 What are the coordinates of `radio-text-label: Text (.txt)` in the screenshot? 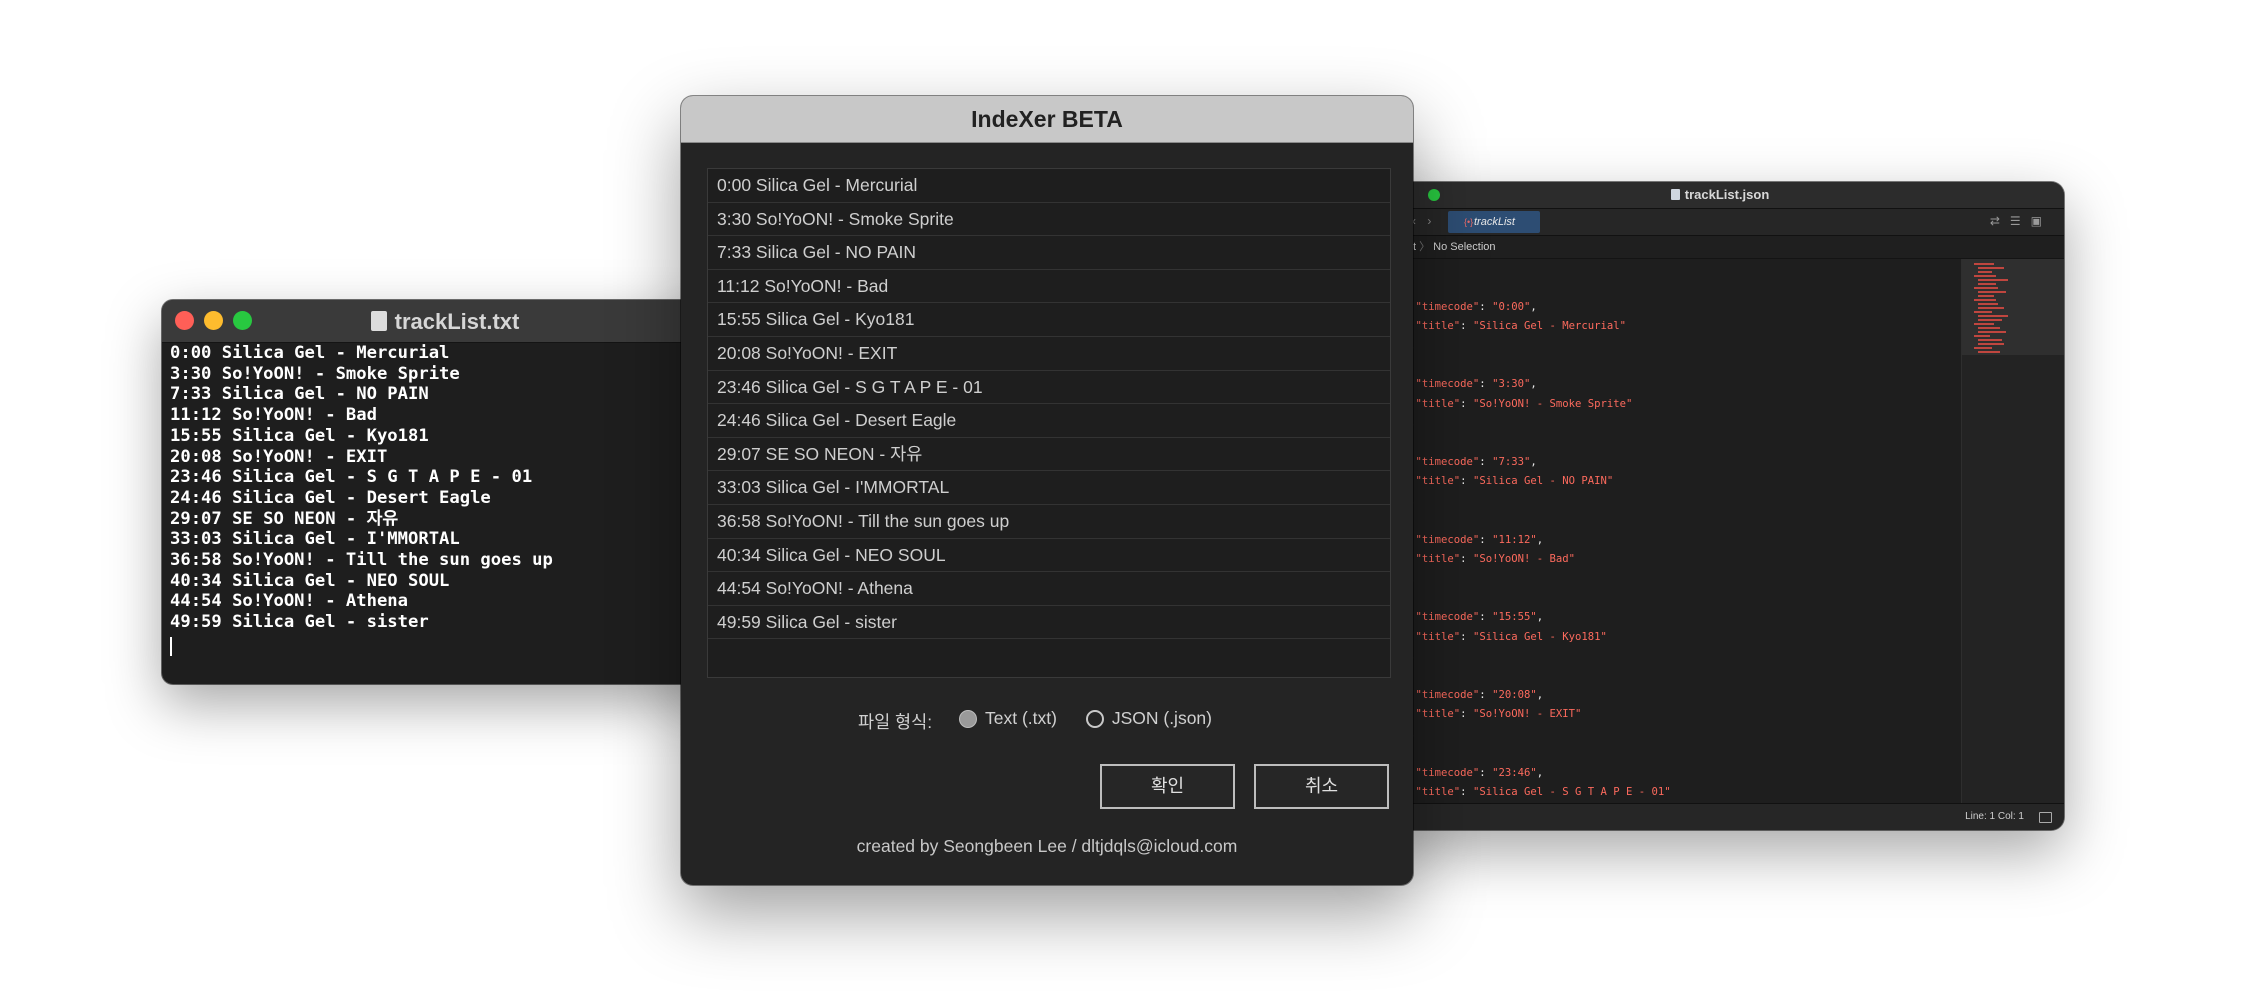 It's located at (1021, 718).